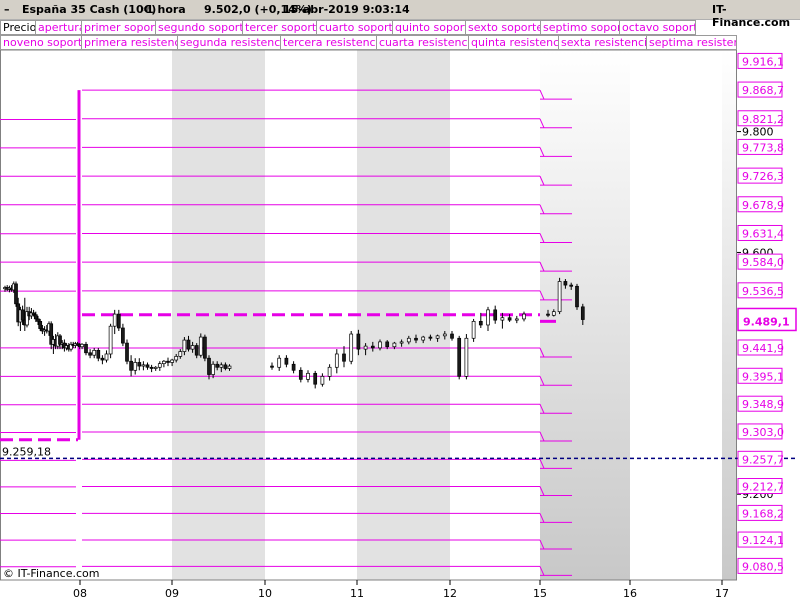  What do you see at coordinates (59, 27) in the screenshot?
I see `legend-item: apertura` at bounding box center [59, 27].